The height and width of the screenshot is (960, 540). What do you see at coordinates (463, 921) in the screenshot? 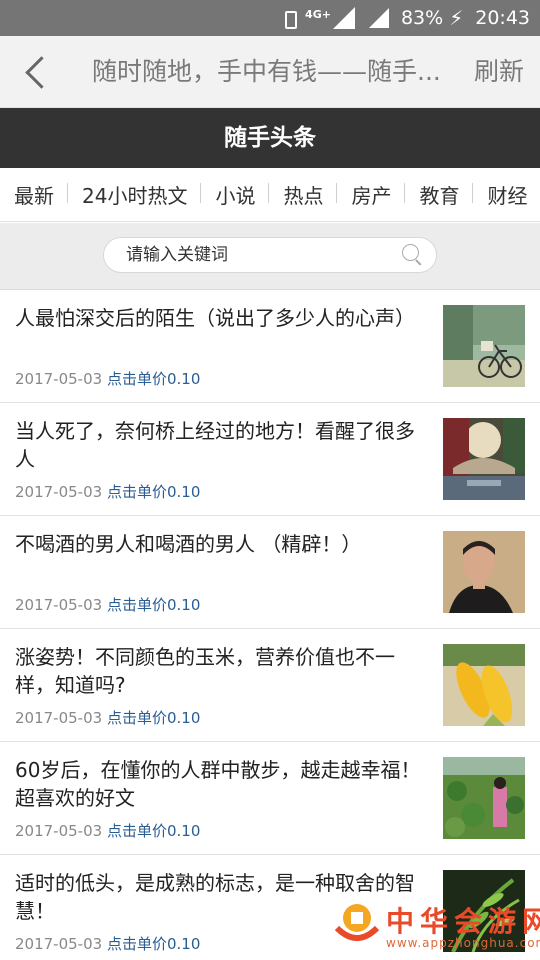
I see `watermark-text: 中华会游网` at bounding box center [463, 921].